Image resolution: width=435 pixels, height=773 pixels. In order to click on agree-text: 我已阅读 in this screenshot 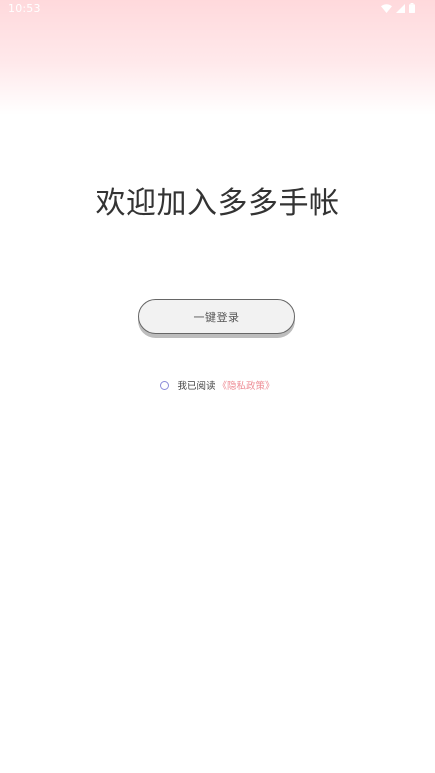, I will do `click(196, 386)`.